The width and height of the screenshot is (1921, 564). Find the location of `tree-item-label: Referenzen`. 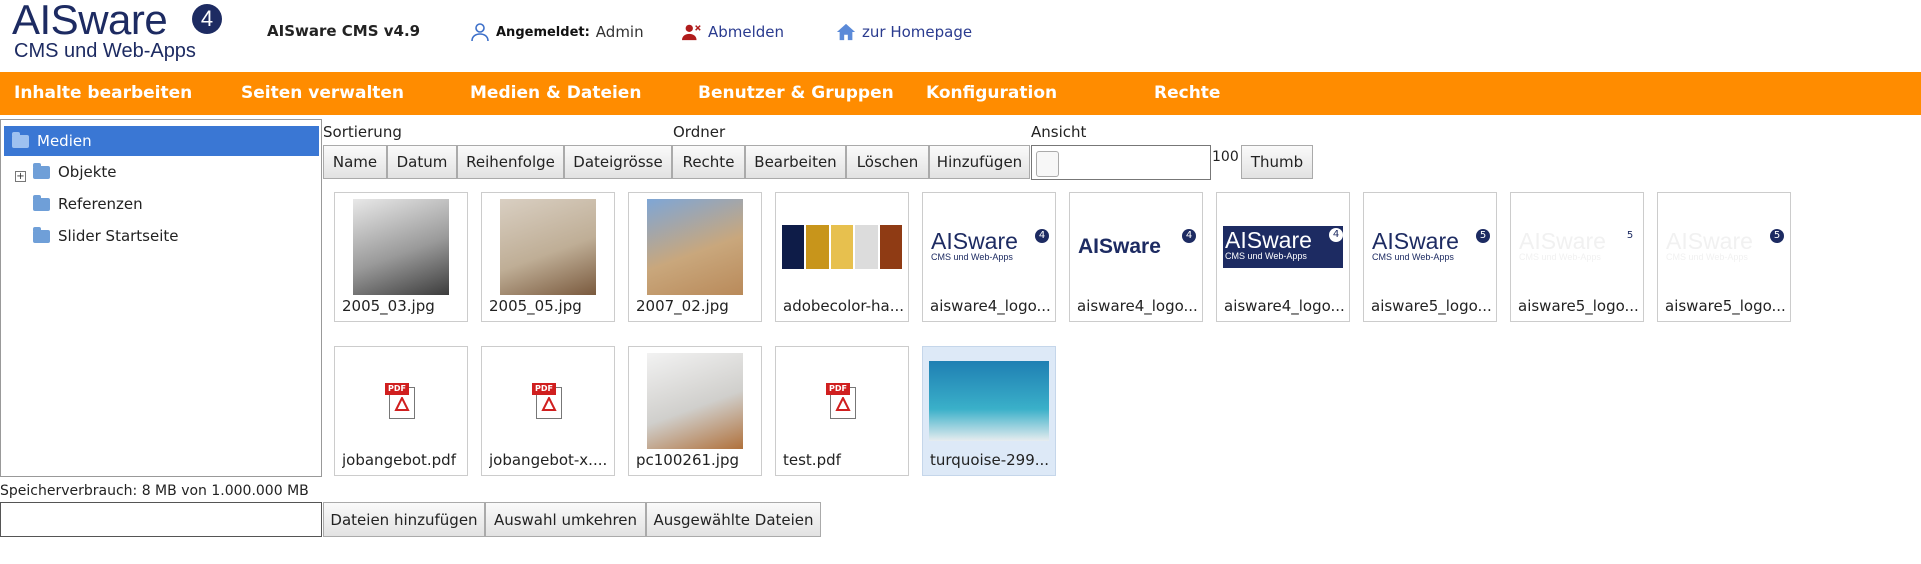

tree-item-label: Referenzen is located at coordinates (100, 204).